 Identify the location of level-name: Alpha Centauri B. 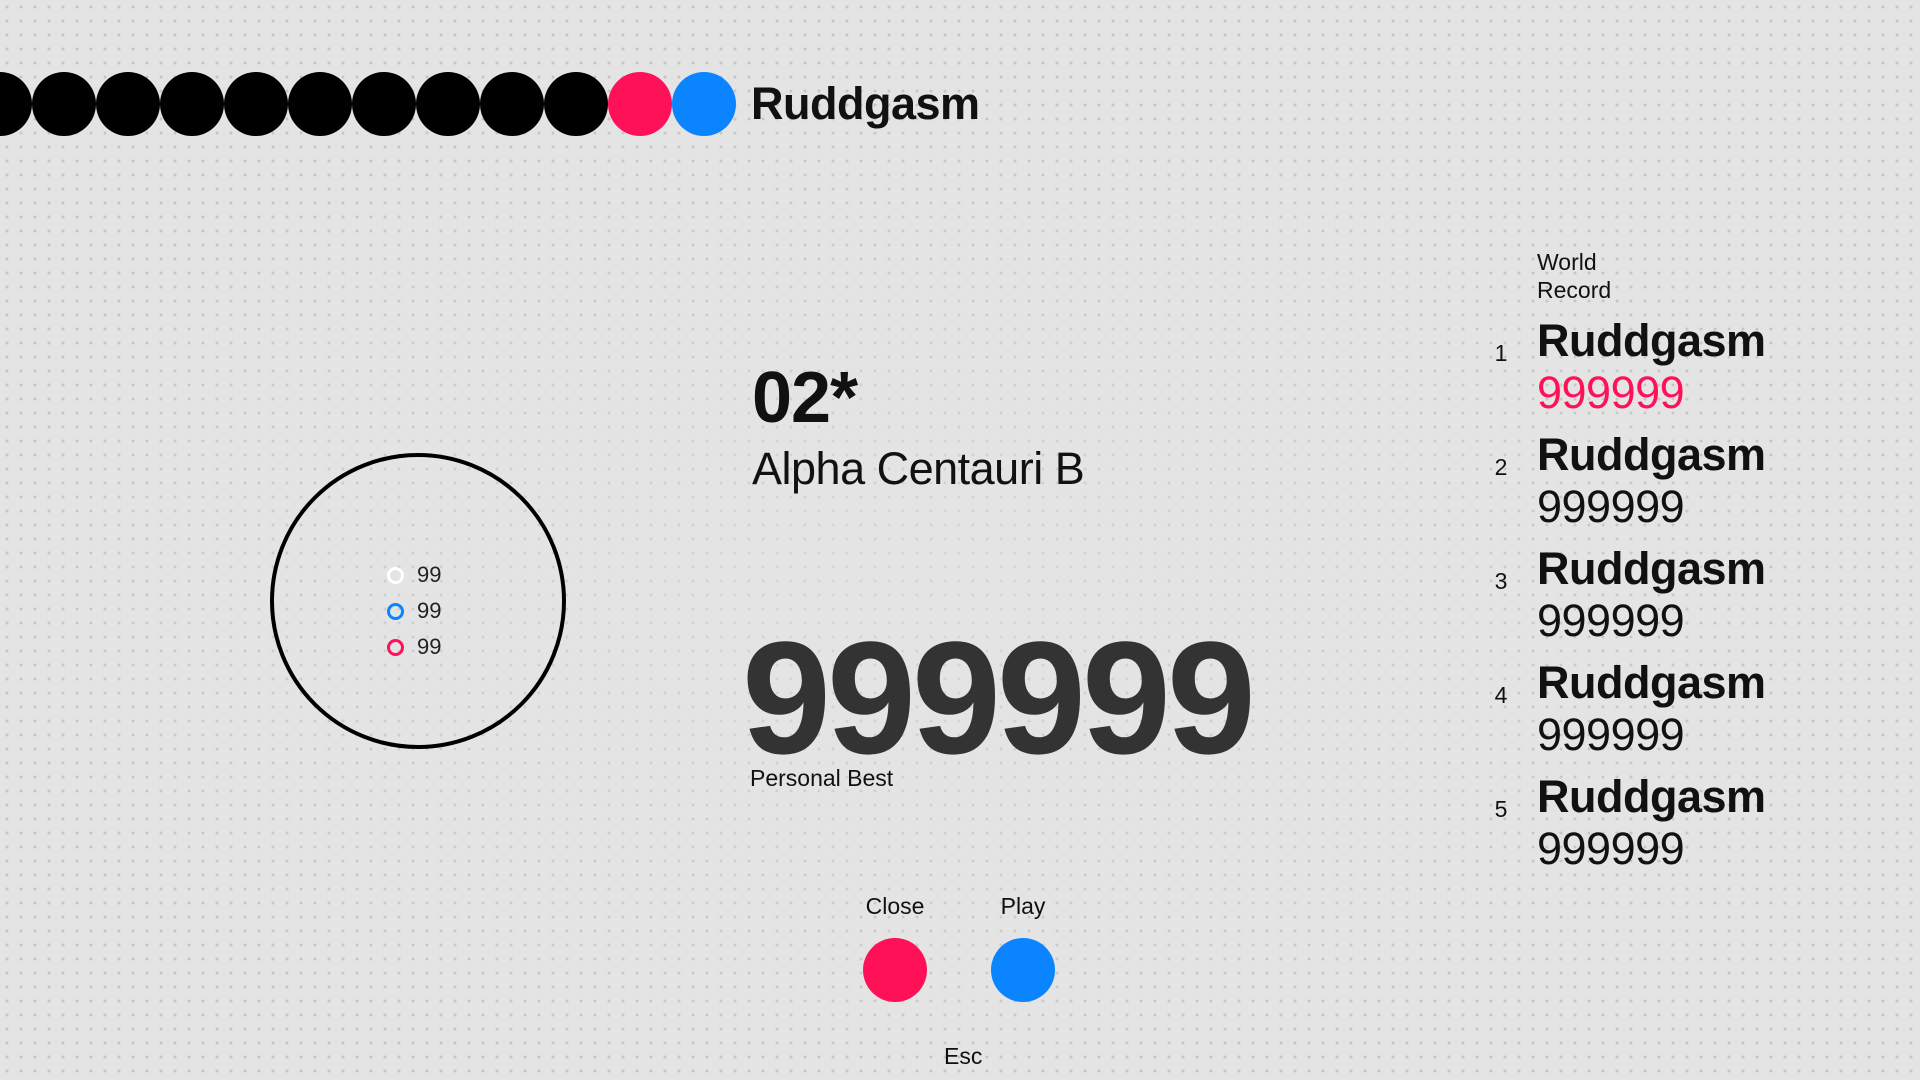
(918, 468).